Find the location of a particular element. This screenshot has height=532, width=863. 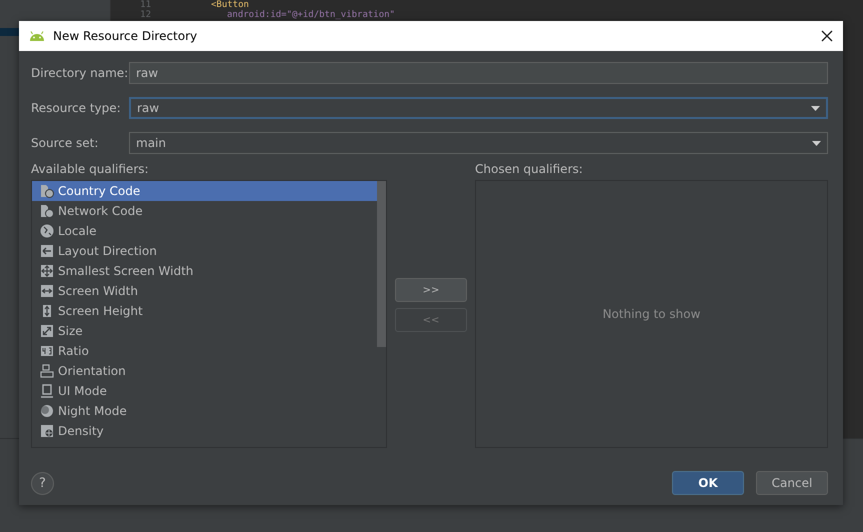

qualifier-item: Network Code is located at coordinates (204, 211).